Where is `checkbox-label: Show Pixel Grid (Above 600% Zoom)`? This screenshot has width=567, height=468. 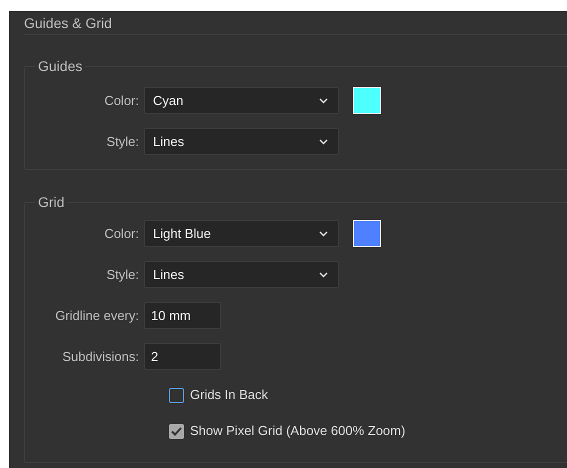 checkbox-label: Show Pixel Grid (Above 600% Zoom) is located at coordinates (298, 431).